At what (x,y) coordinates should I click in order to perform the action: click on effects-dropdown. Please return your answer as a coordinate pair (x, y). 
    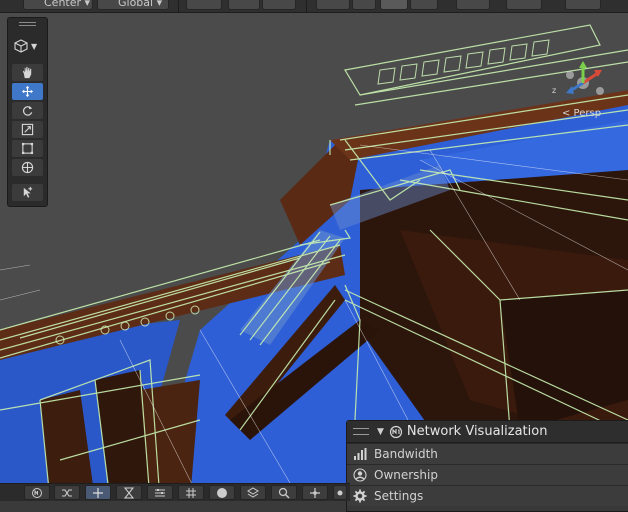
    Looking at the image, I should click on (473, 5).